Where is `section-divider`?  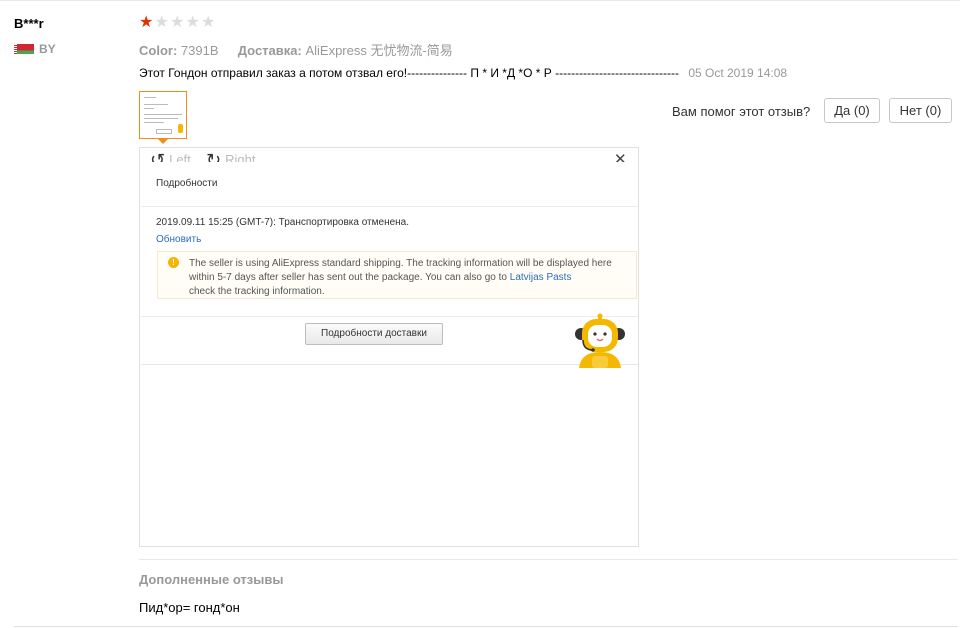
section-divider is located at coordinates (548, 559).